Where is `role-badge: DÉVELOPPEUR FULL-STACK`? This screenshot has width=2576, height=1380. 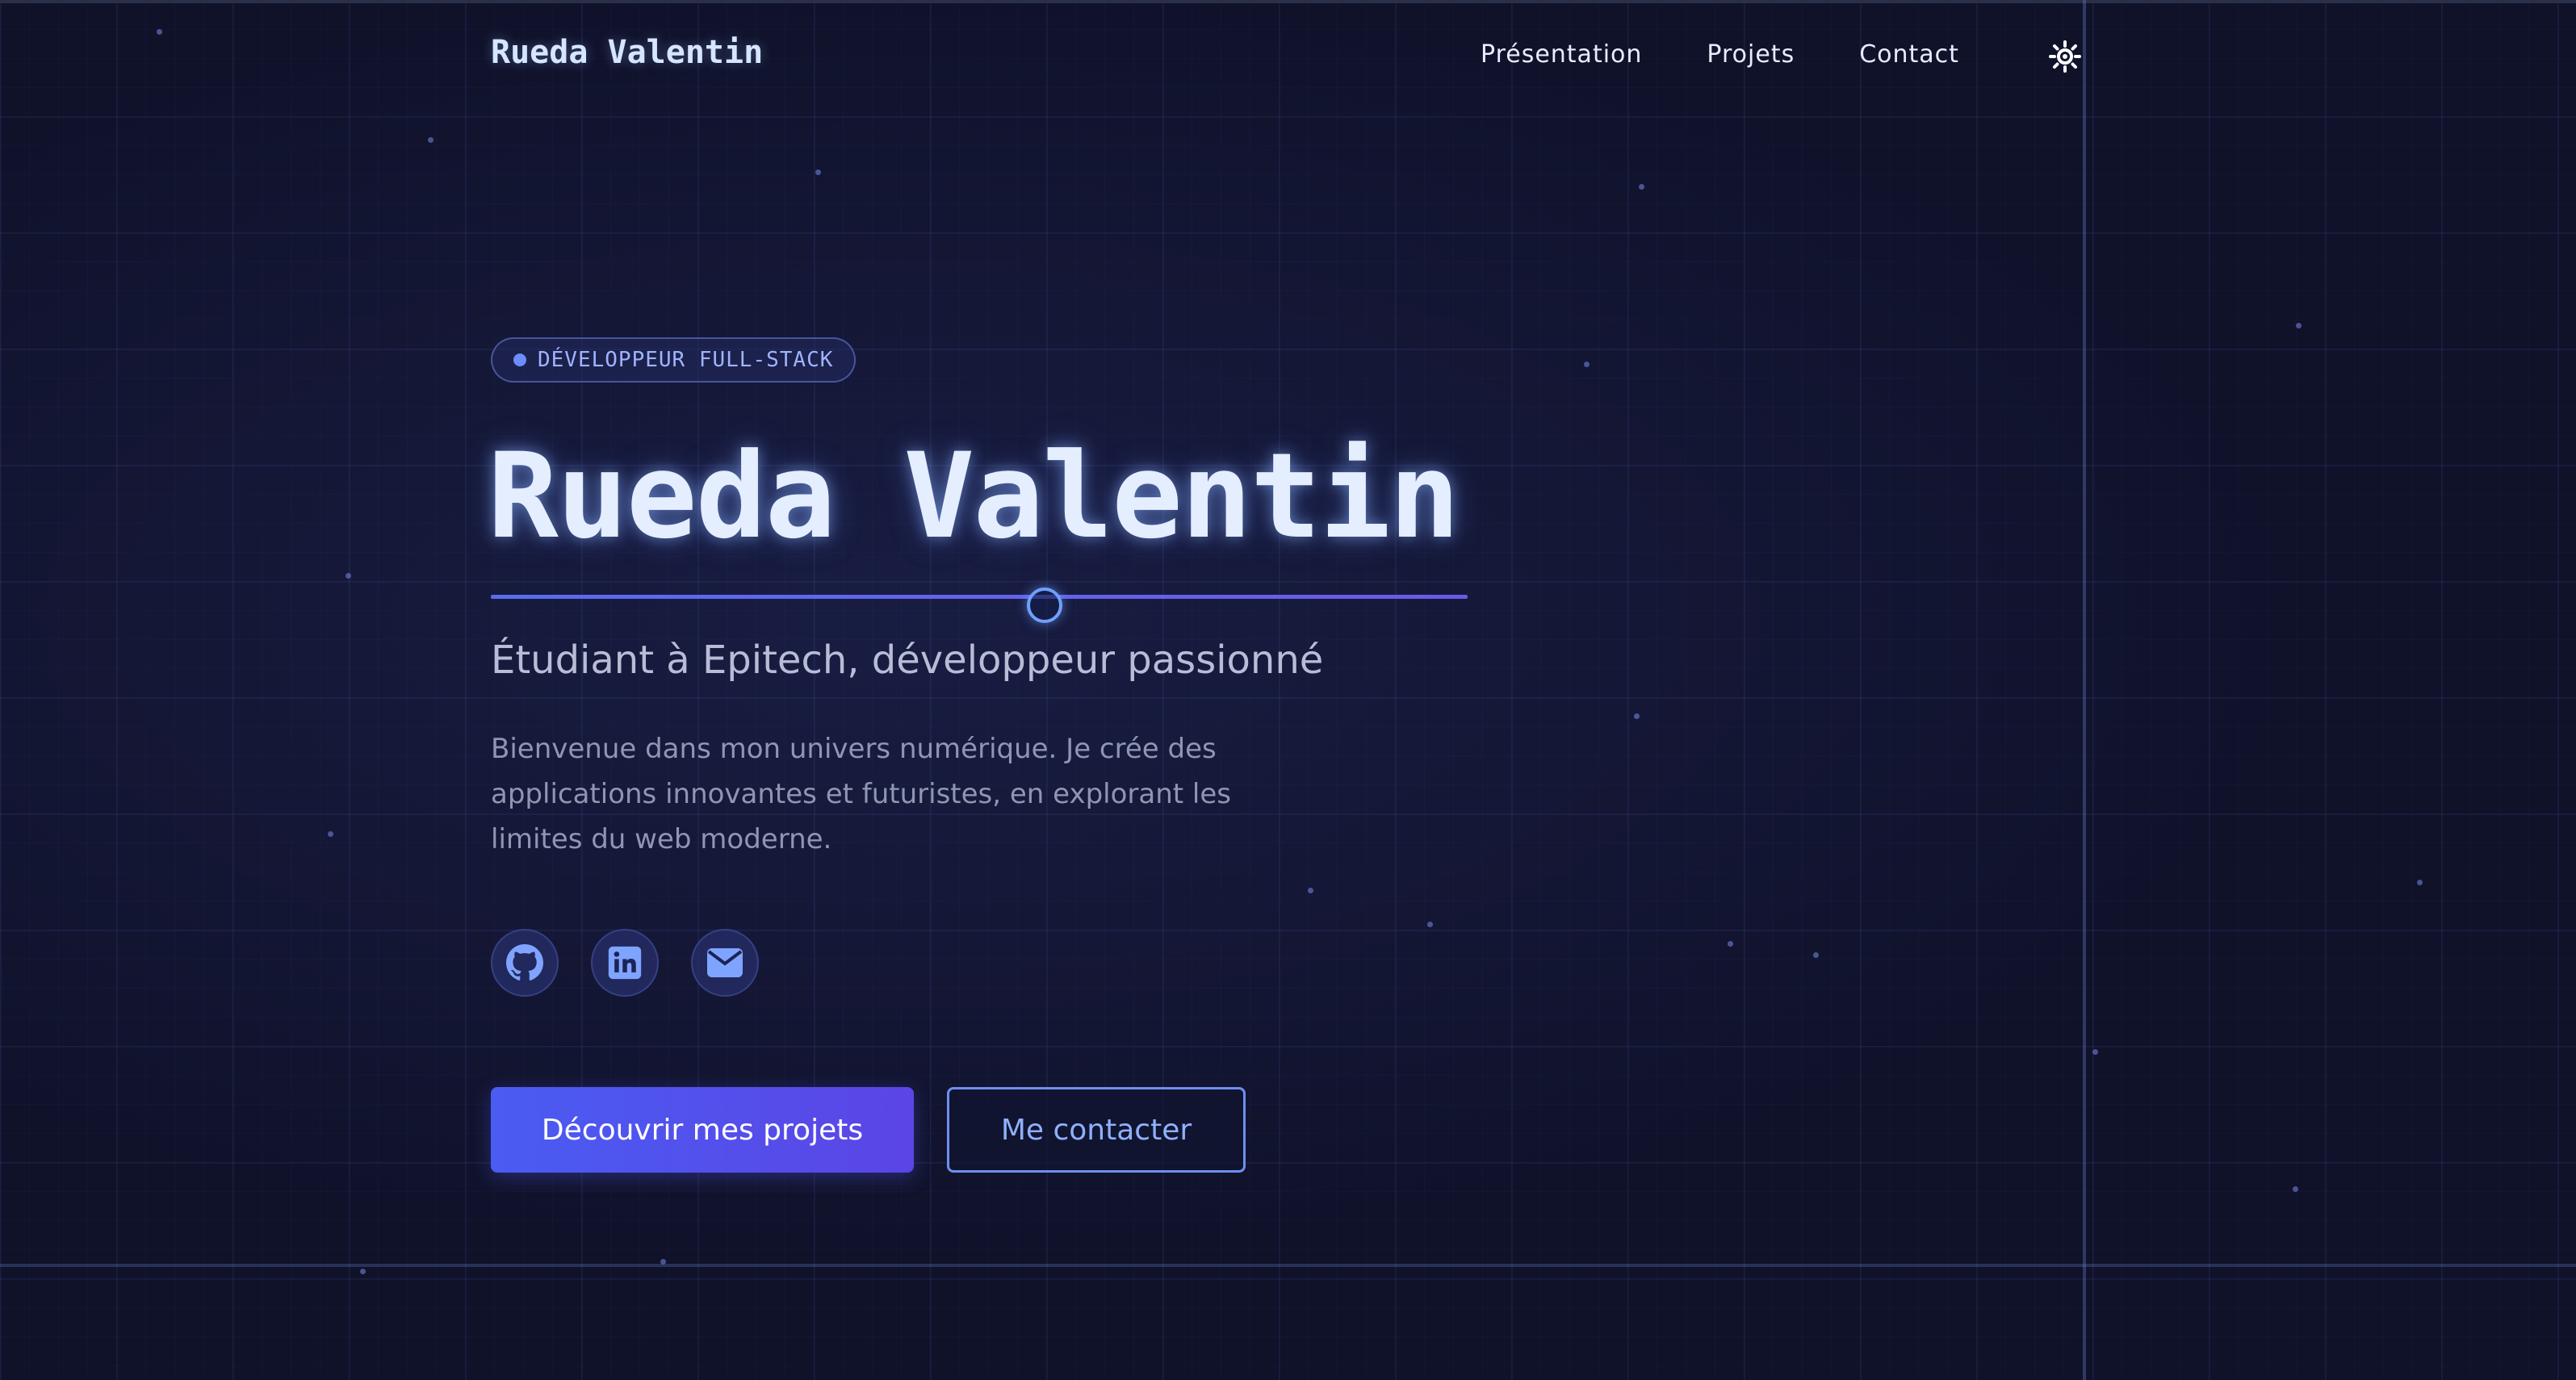 role-badge: DÉVELOPPEUR FULL-STACK is located at coordinates (673, 360).